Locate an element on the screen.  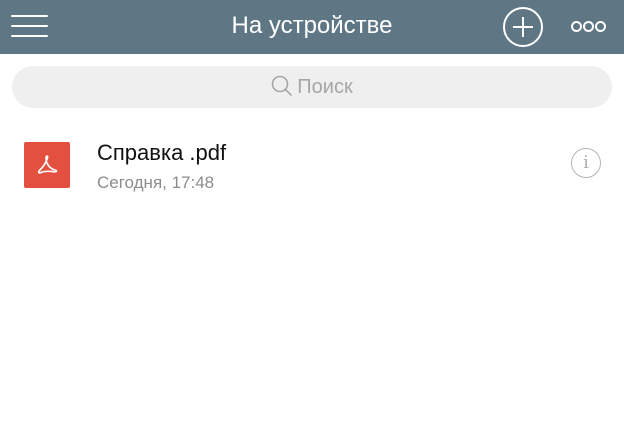
more-dots-icon is located at coordinates (576, 26).